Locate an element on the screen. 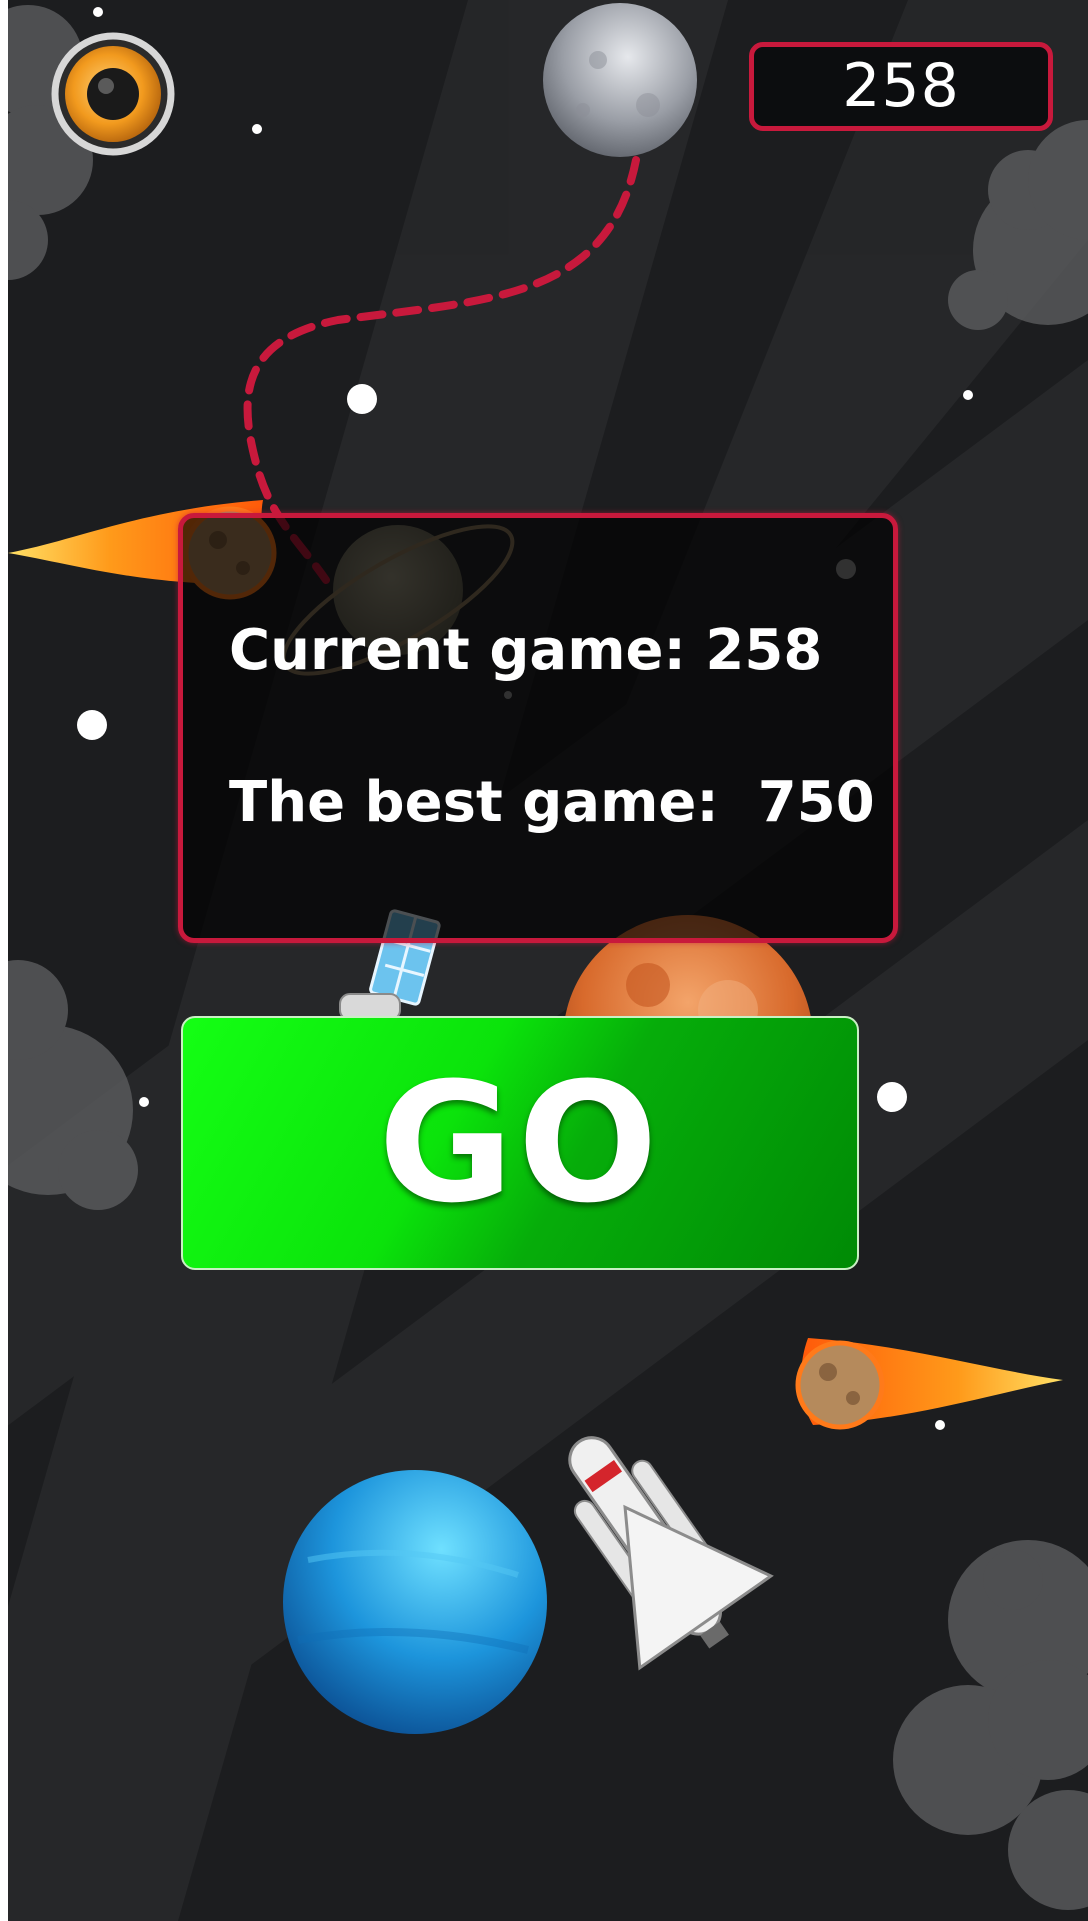  go-button: GO is located at coordinates (520, 1143).